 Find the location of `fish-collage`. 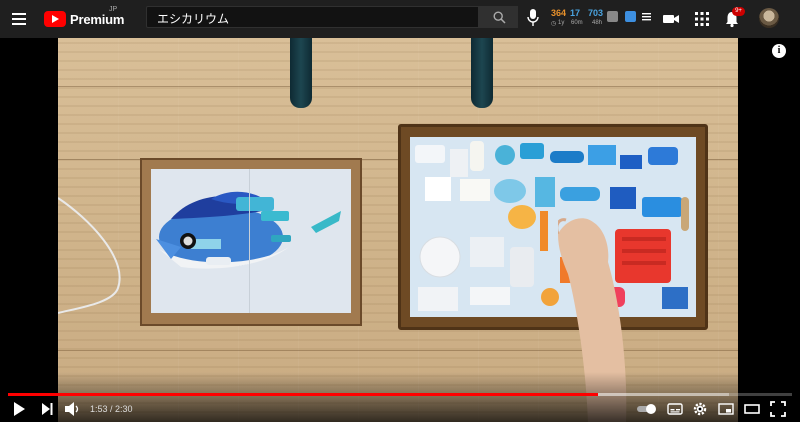

fish-collage is located at coordinates (251, 241).